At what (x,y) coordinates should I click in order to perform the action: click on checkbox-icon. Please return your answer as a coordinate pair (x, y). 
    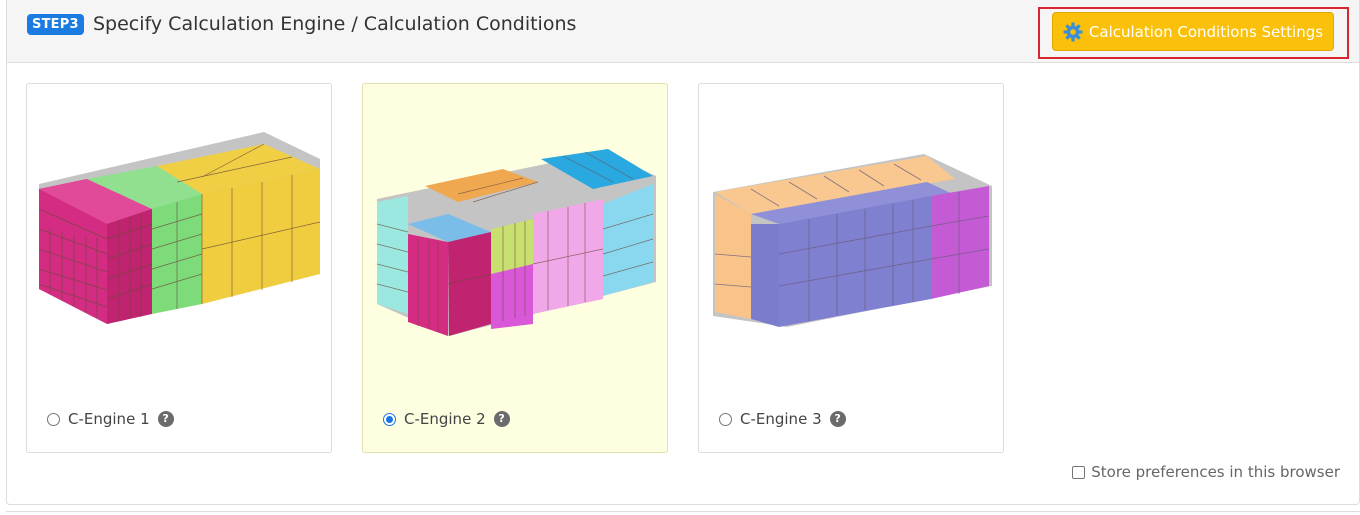
    Looking at the image, I should click on (1079, 472).